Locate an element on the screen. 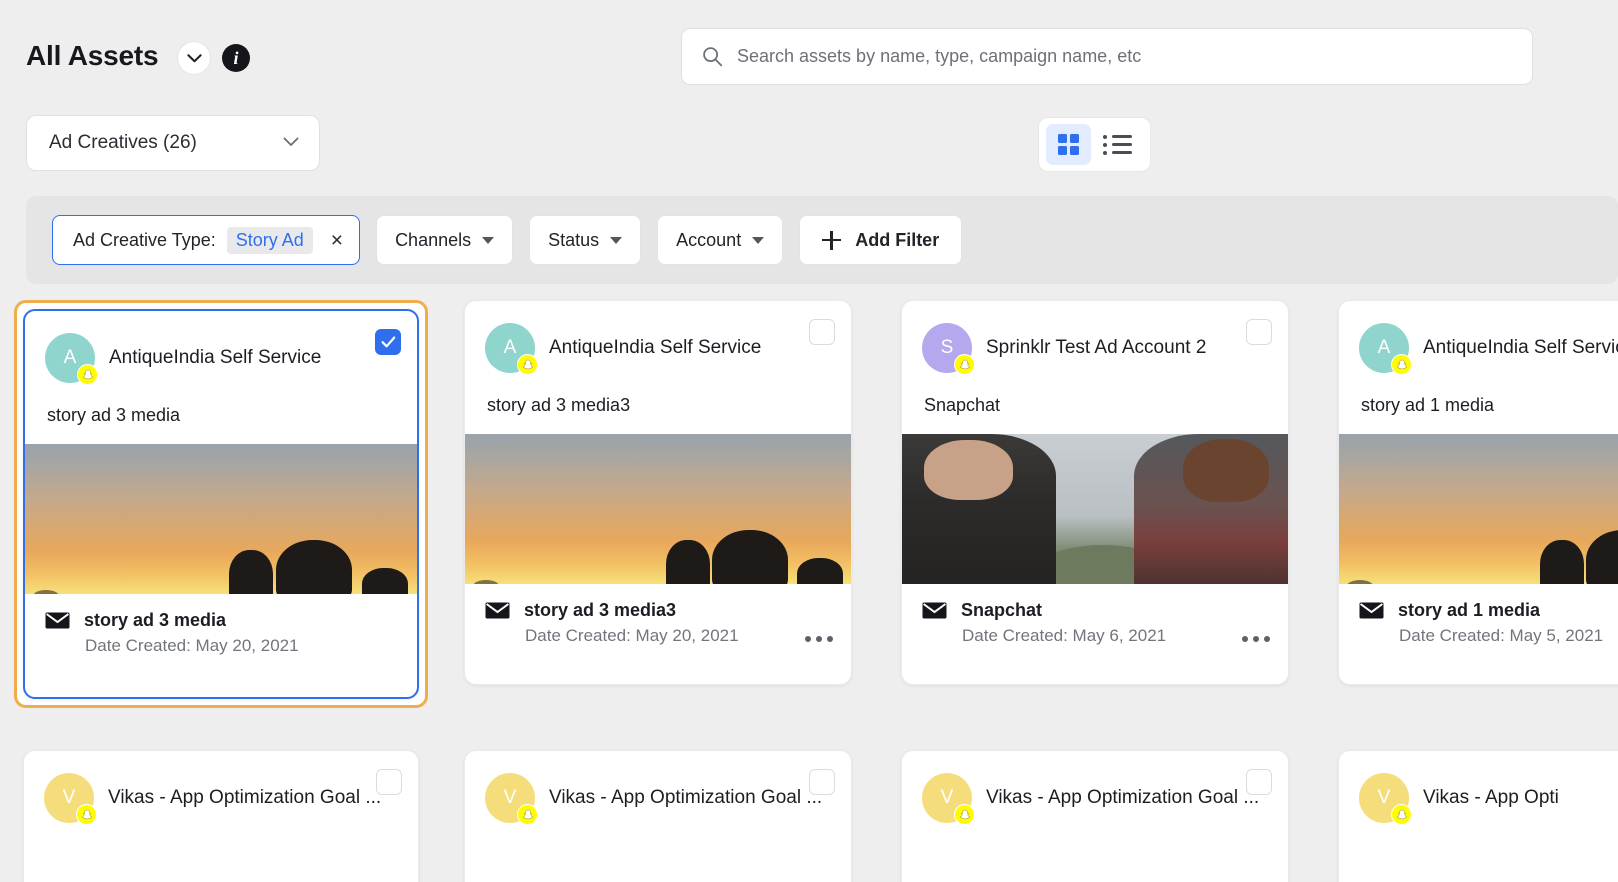 This screenshot has width=1618, height=882. filter-chip-label: Channels is located at coordinates (433, 239).